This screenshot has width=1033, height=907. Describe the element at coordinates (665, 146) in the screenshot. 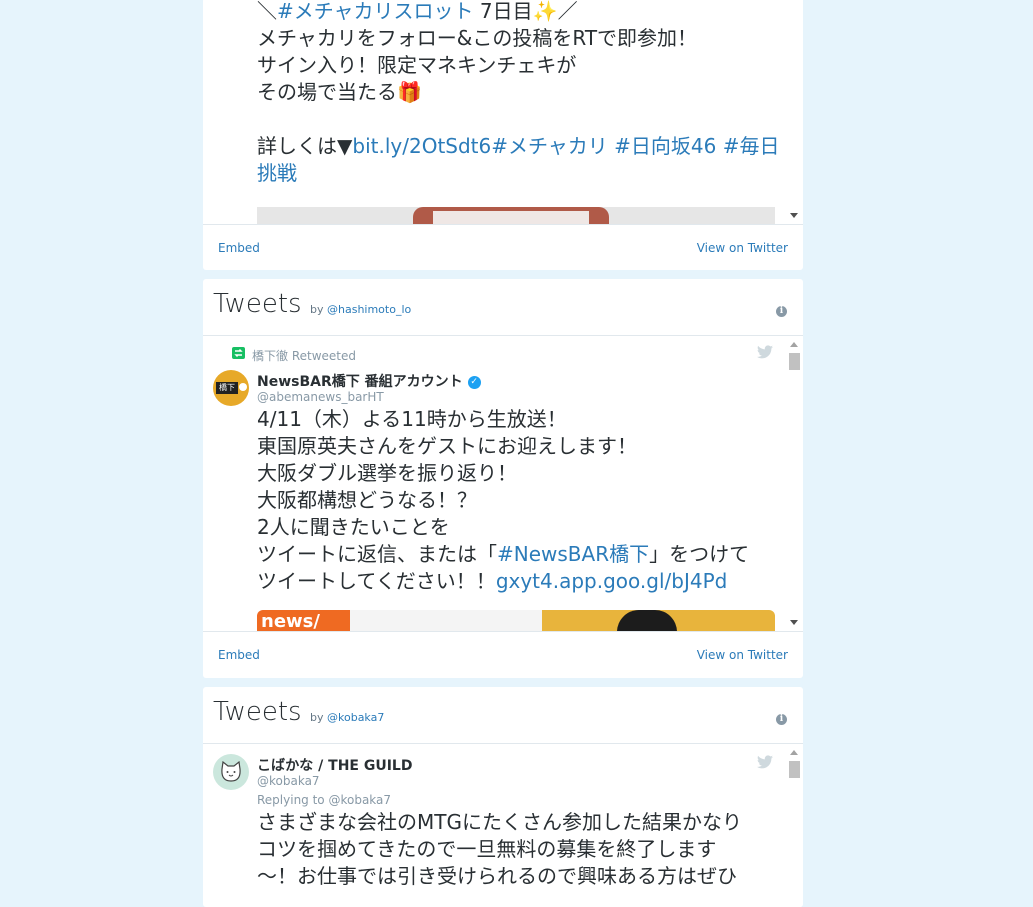

I see `tweet-link: #日向坂46` at that location.